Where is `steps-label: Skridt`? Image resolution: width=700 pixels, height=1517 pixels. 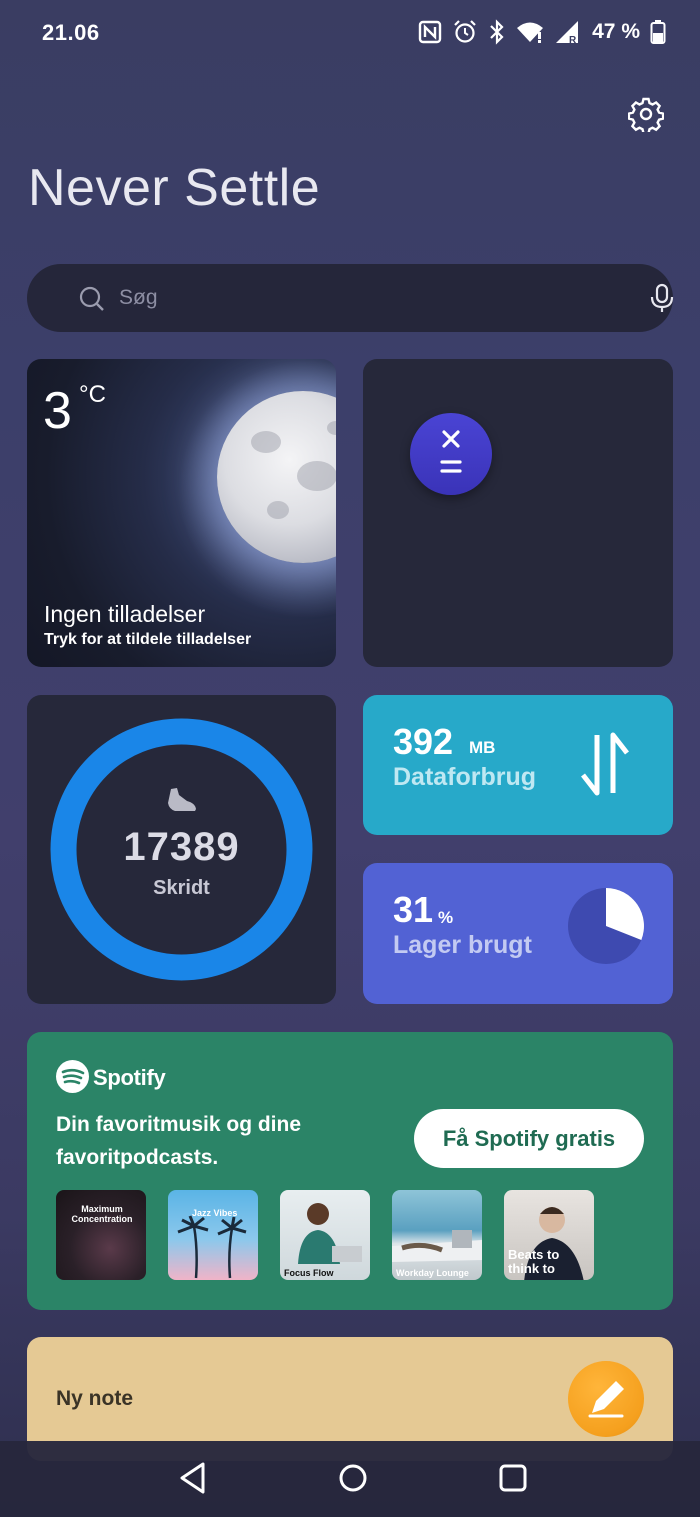 steps-label: Skridt is located at coordinates (181, 888).